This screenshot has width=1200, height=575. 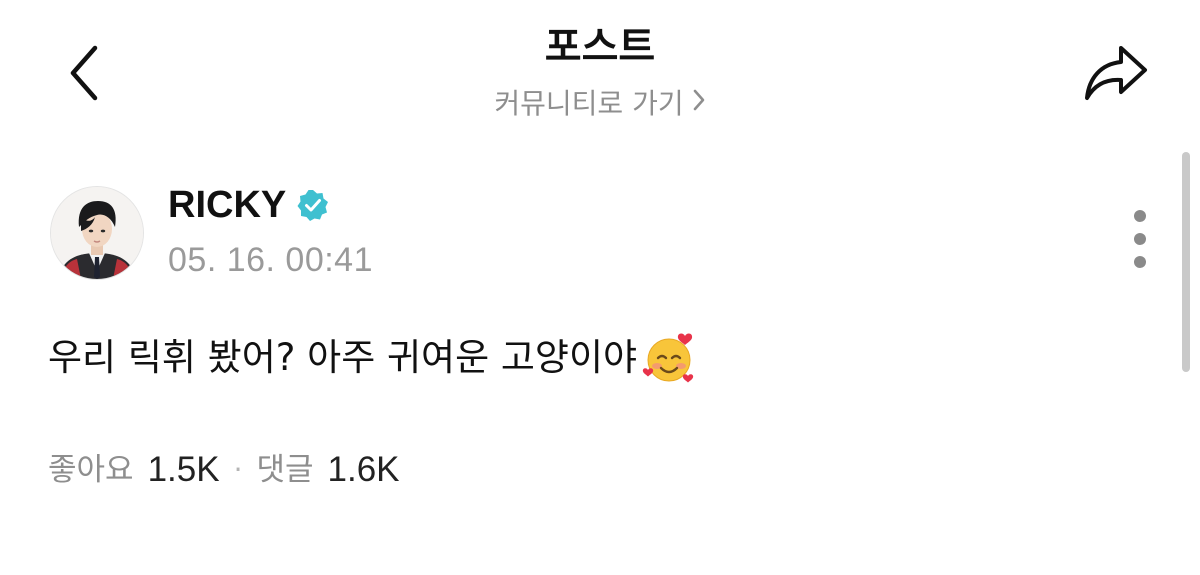 What do you see at coordinates (227, 205) in the screenshot?
I see `author-name: RICKY` at bounding box center [227, 205].